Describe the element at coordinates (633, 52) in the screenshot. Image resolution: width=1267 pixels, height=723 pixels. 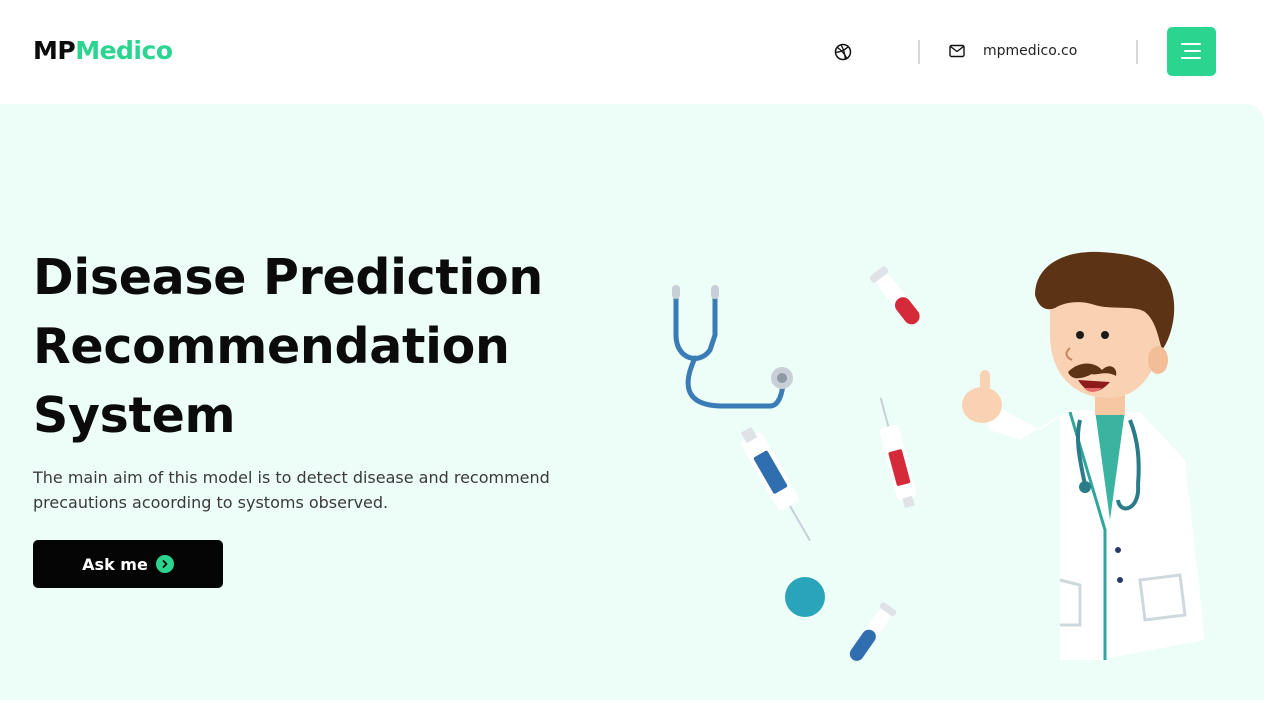
I see `site-header: MPMedico mpmedico.co` at that location.